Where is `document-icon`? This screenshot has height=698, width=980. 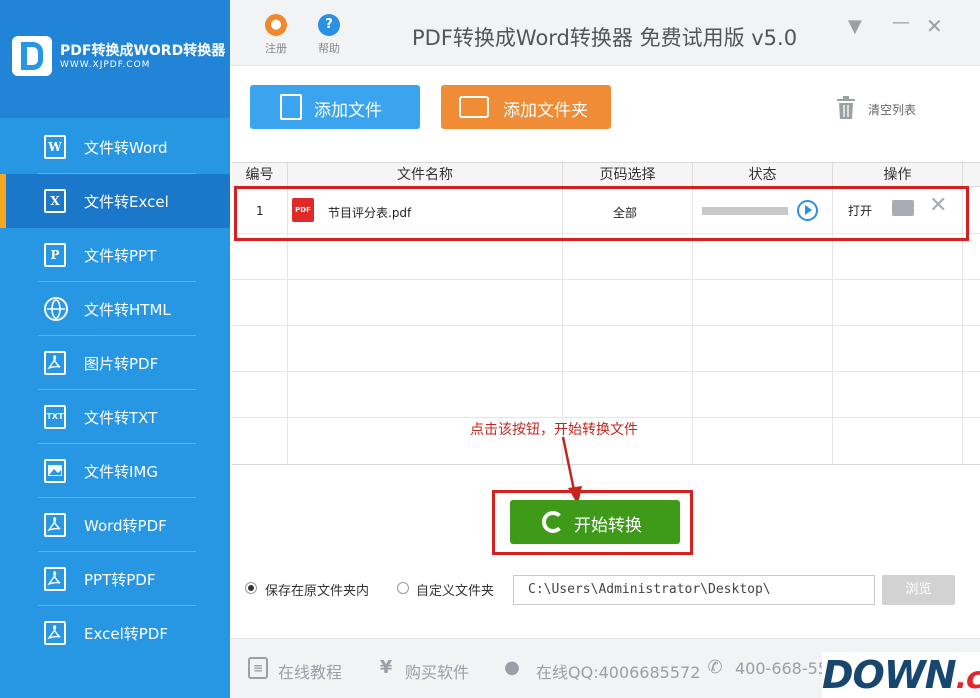
document-icon is located at coordinates (291, 107).